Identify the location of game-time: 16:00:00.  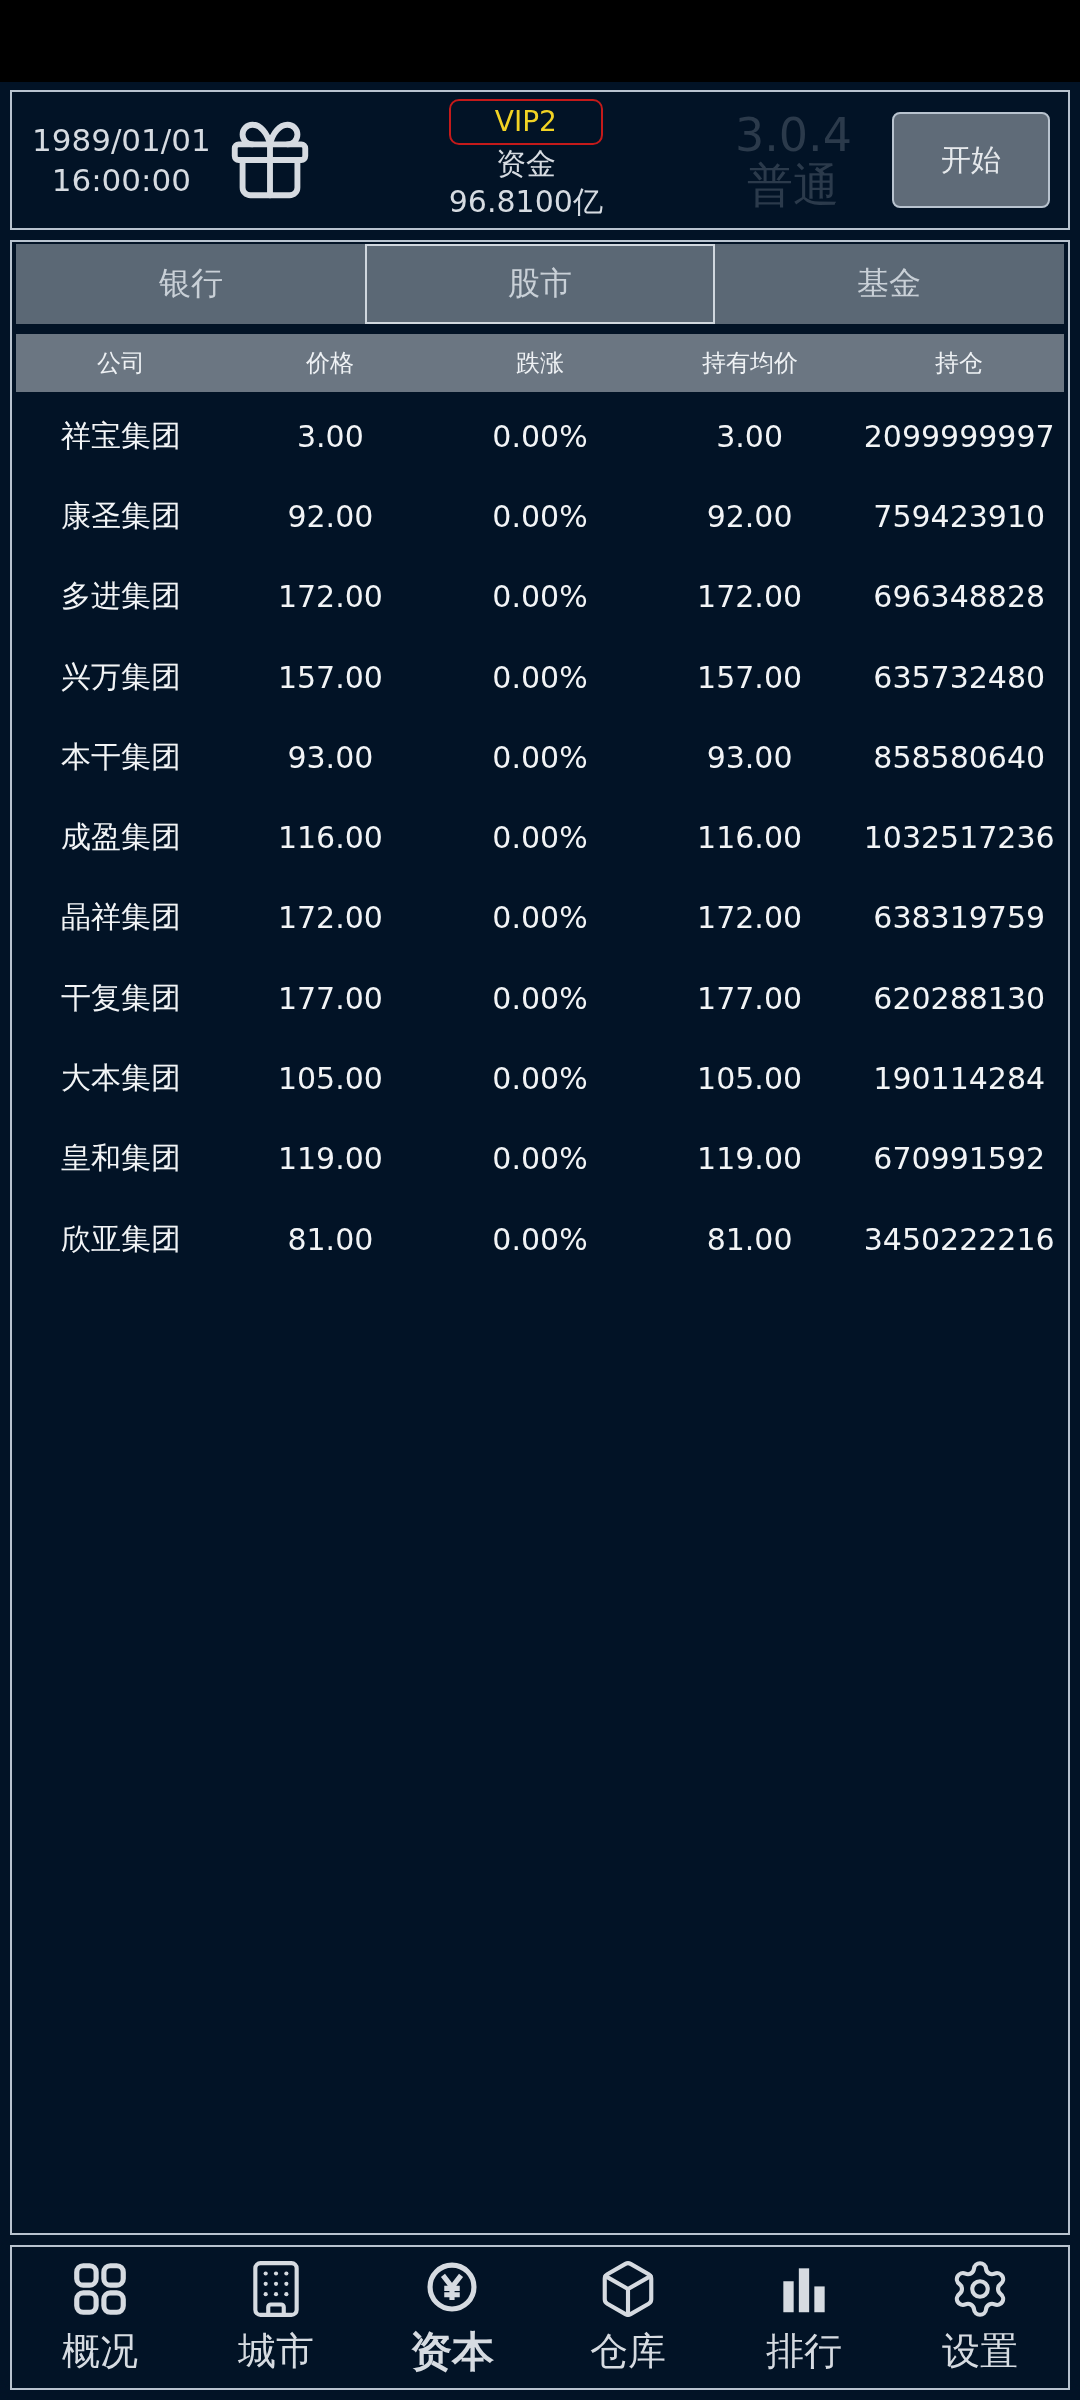
(121, 180).